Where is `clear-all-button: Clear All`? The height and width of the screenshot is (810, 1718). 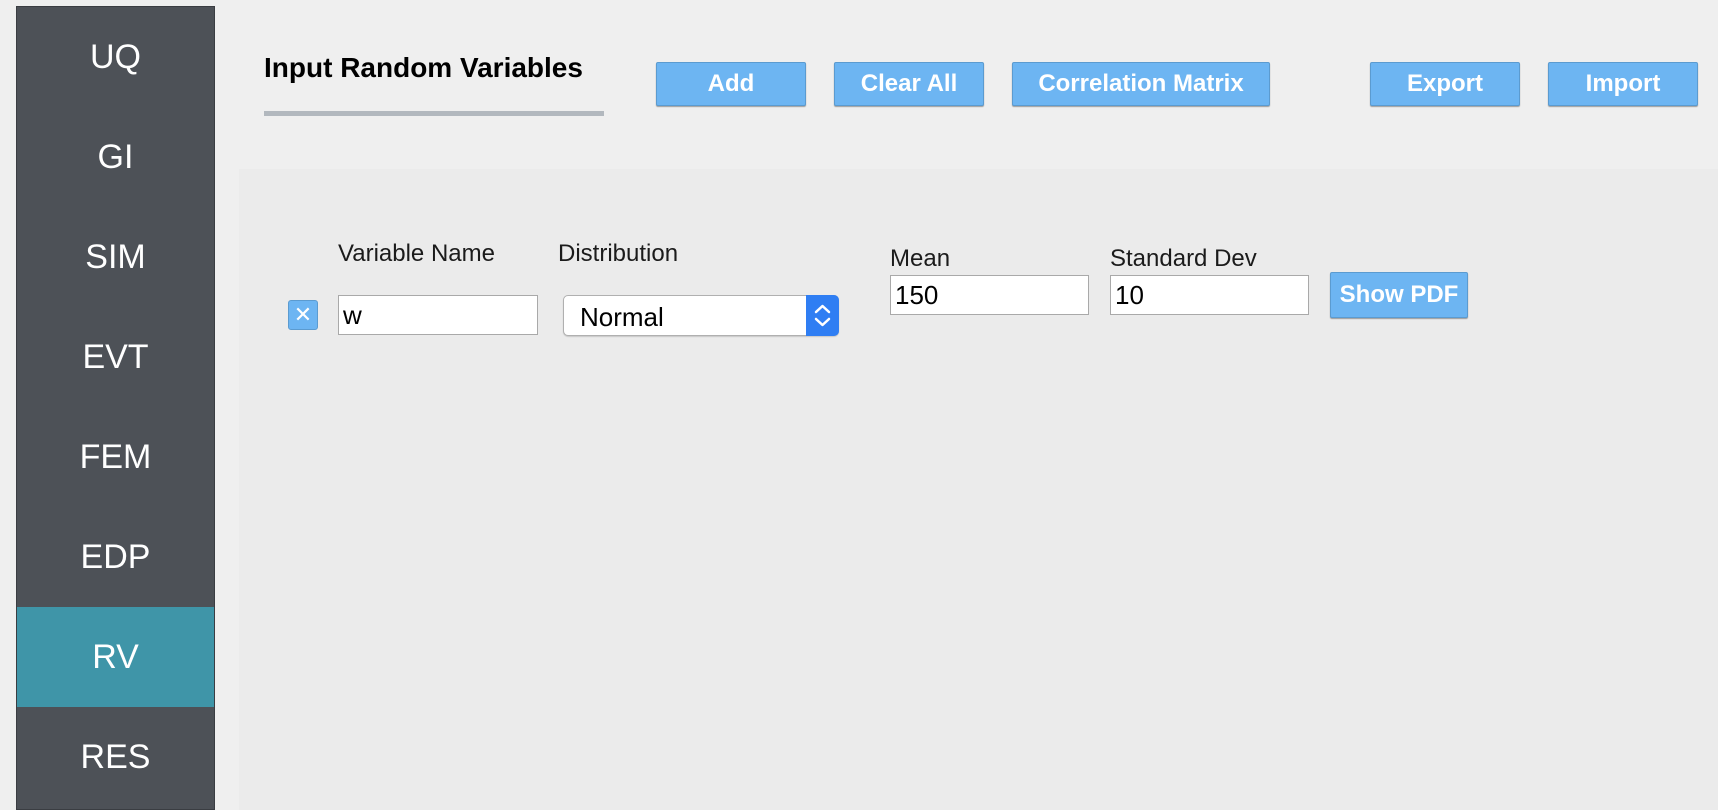
clear-all-button: Clear All is located at coordinates (909, 84).